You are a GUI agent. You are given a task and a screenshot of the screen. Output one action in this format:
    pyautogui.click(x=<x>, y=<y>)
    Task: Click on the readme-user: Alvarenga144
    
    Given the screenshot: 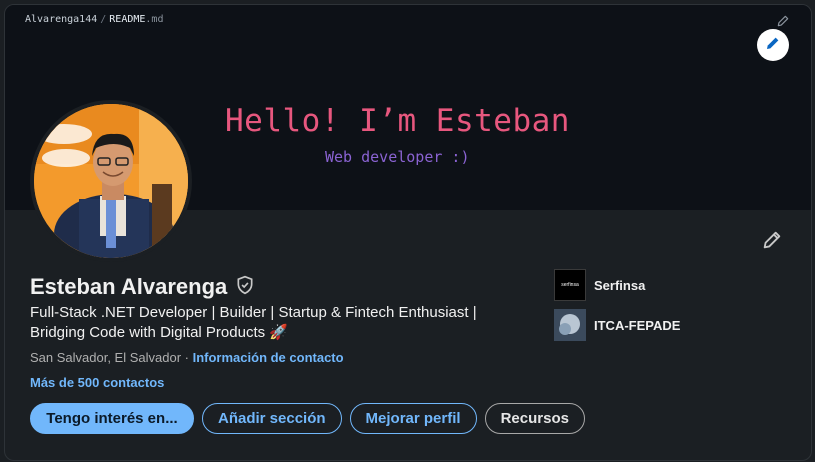 What is the action you would take?
    pyautogui.click(x=61, y=19)
    